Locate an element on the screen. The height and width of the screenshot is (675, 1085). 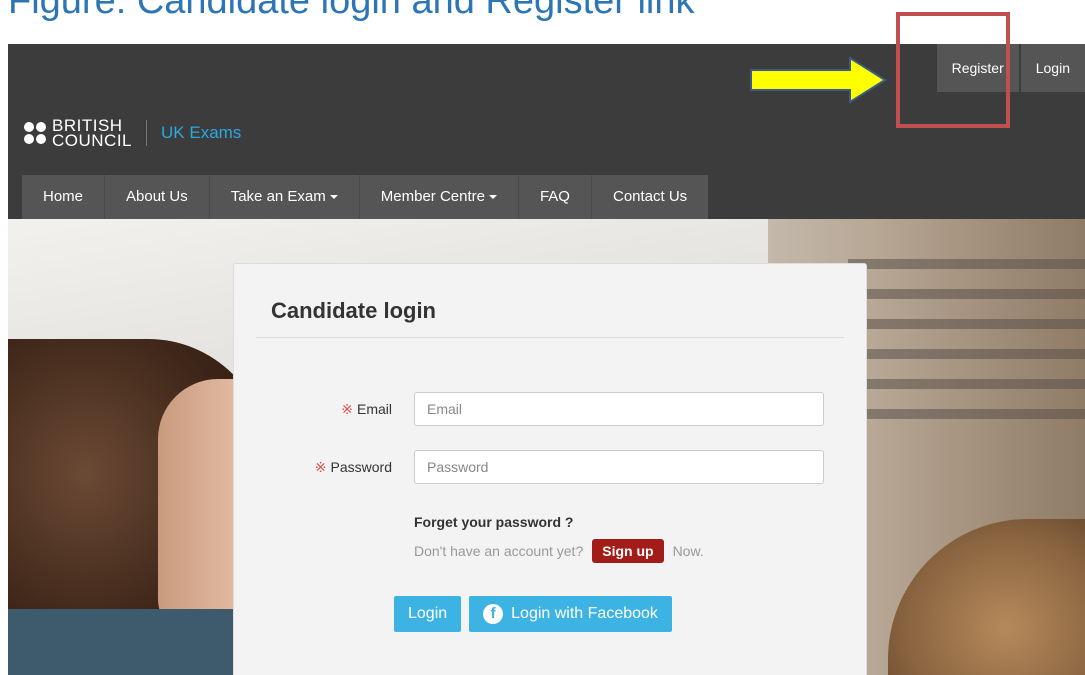
brand: BRITISH COUNCIL UK Exams is located at coordinates (132, 133).